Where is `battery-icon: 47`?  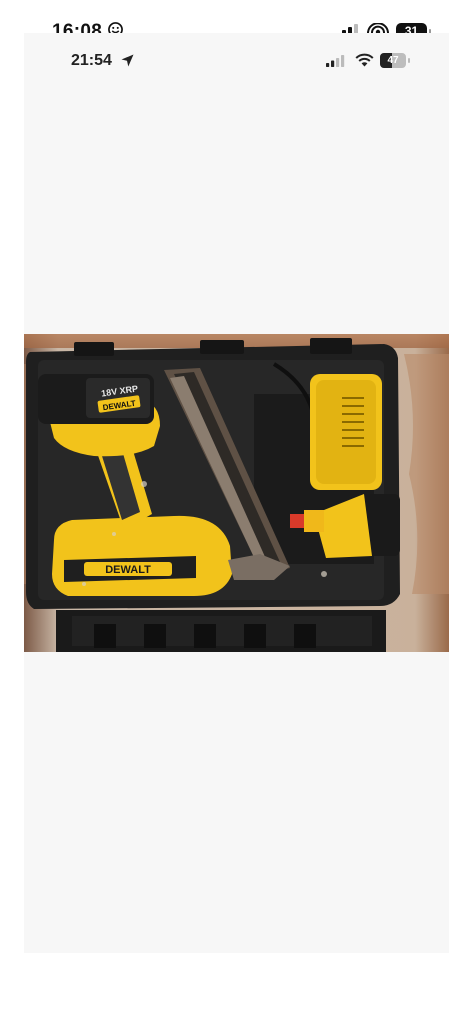
battery-icon: 47 is located at coordinates (393, 60).